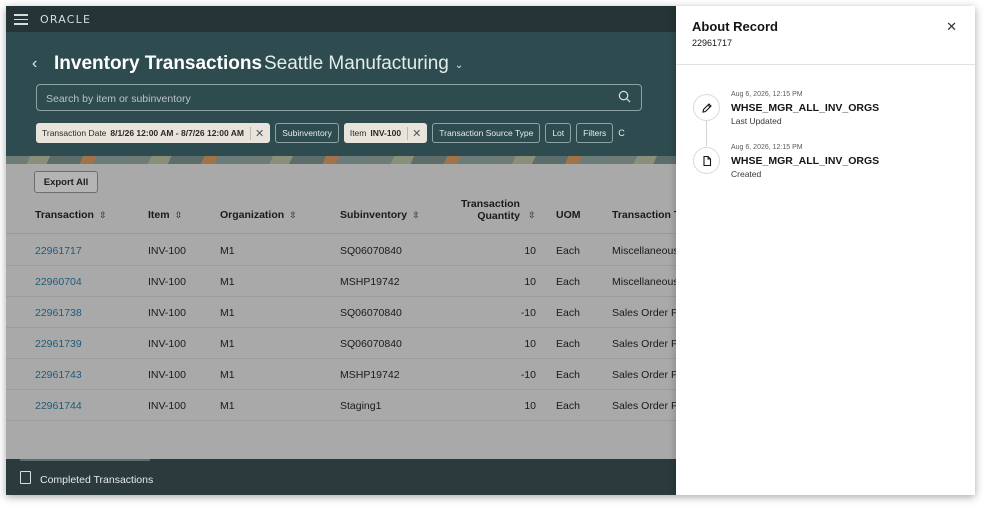  I want to click on column-header-transaction: Transaction ⇳, so click(70, 215).